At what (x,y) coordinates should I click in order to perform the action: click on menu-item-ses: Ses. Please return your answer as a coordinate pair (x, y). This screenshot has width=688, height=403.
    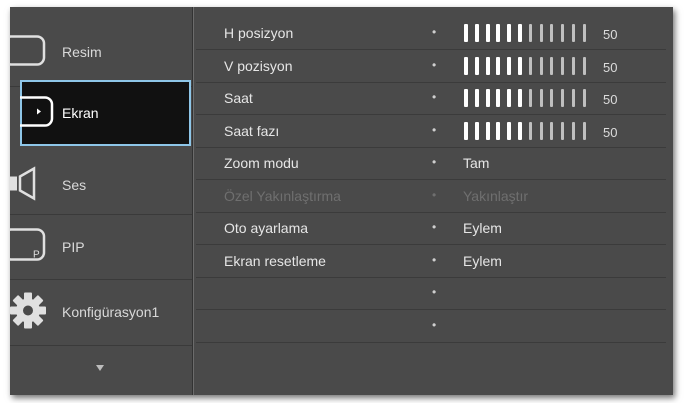
    Looking at the image, I should click on (101, 185).